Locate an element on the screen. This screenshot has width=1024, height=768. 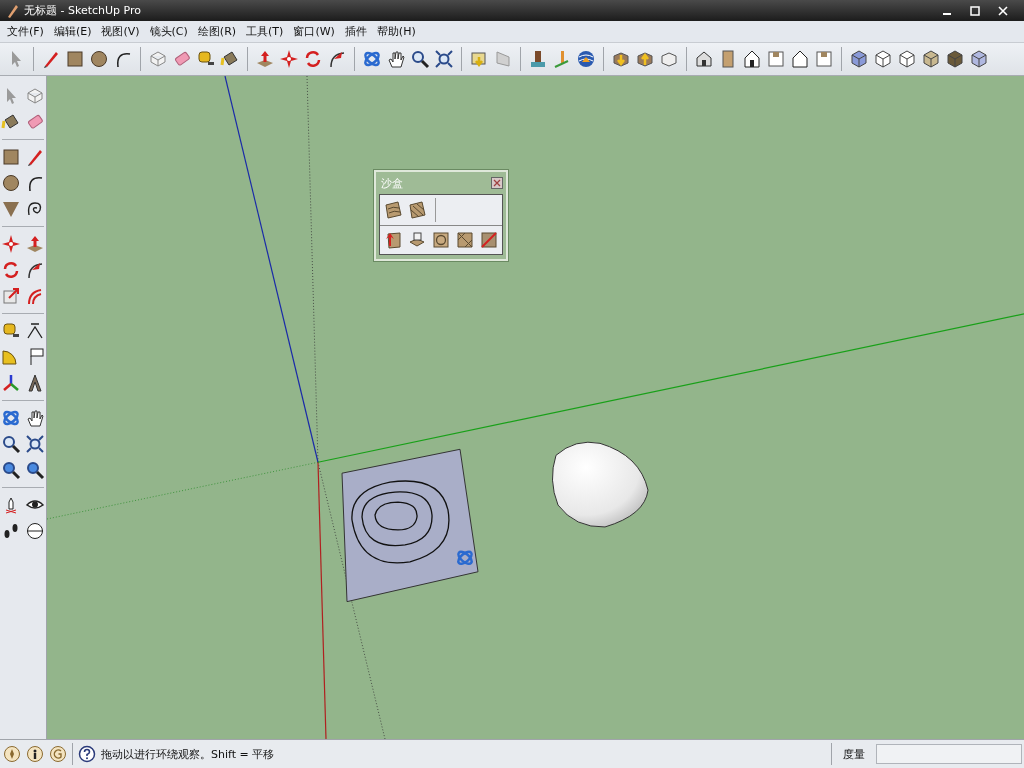
menu-item: 工具(T) is located at coordinates (265, 31).